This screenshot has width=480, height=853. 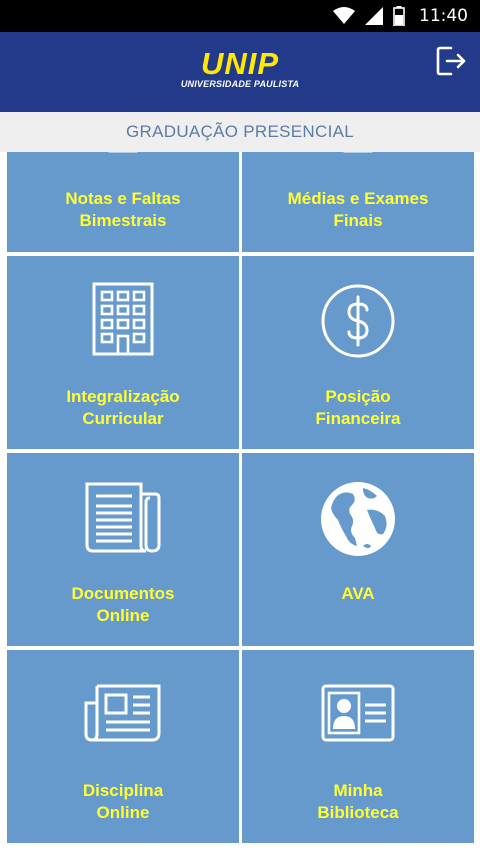 I want to click on wifi-icon, so click(x=344, y=15).